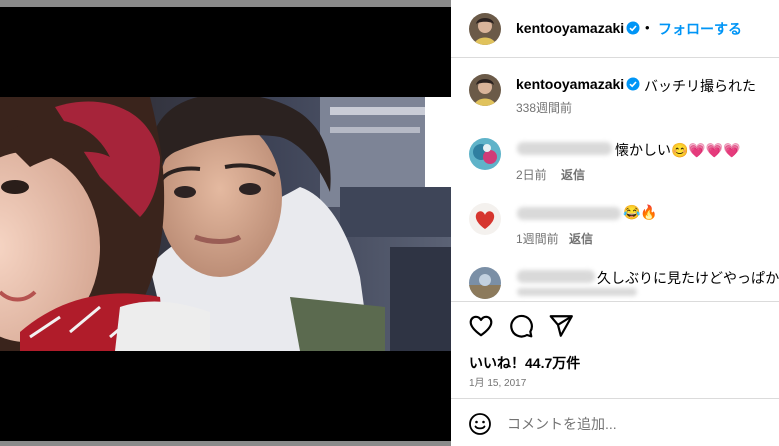 The image size is (779, 446). Describe the element at coordinates (700, 29) in the screenshot. I see `follow-button: フォローする` at that location.